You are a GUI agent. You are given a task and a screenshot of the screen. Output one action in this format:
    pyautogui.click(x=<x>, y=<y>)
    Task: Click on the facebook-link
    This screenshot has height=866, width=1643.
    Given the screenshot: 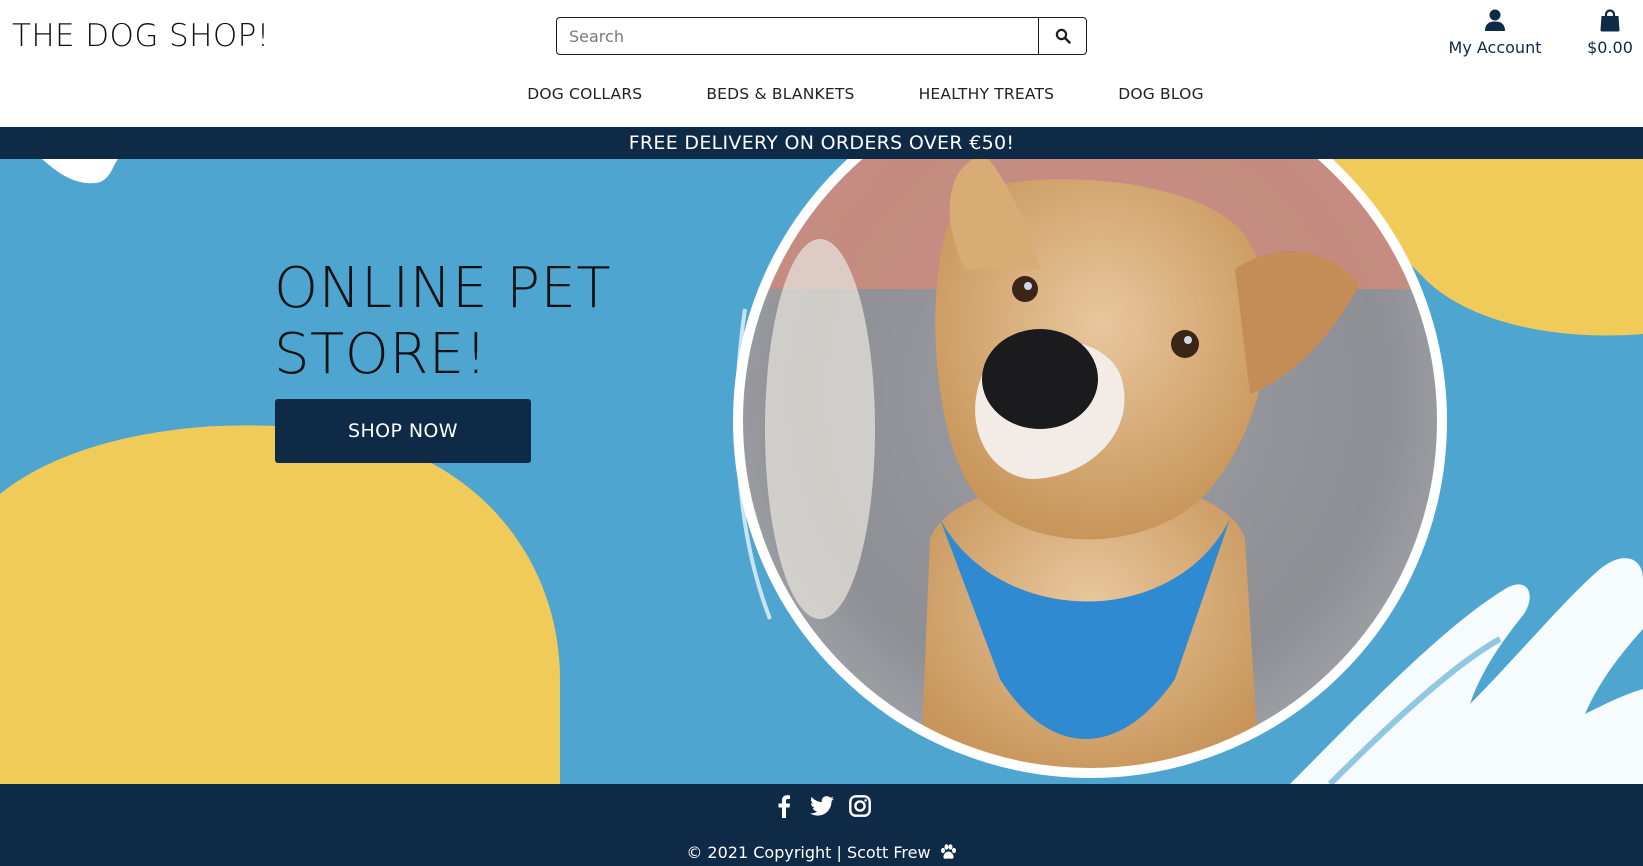 What is the action you would take?
    pyautogui.click(x=784, y=806)
    